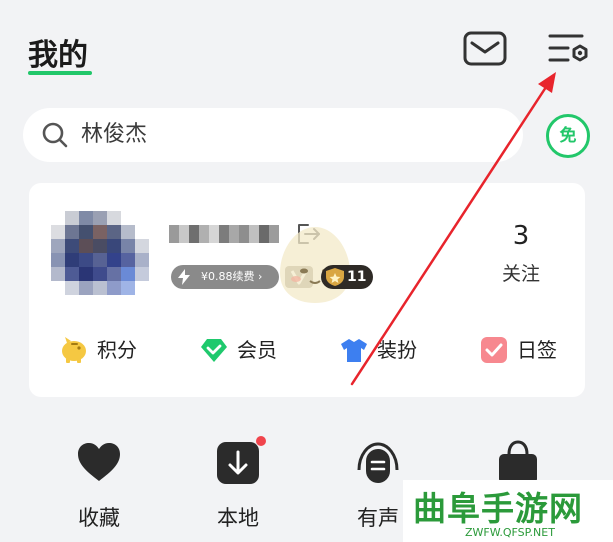  Describe the element at coordinates (224, 234) in the screenshot. I see `username-pixelated` at that location.